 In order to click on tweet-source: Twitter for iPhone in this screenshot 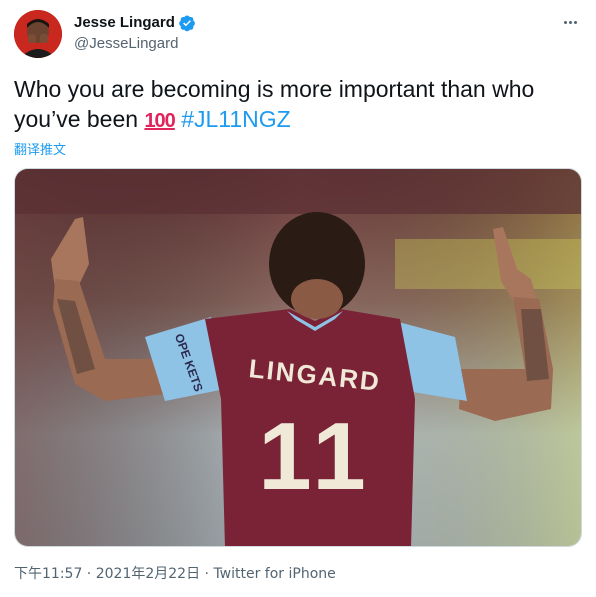, I will do `click(274, 574)`.